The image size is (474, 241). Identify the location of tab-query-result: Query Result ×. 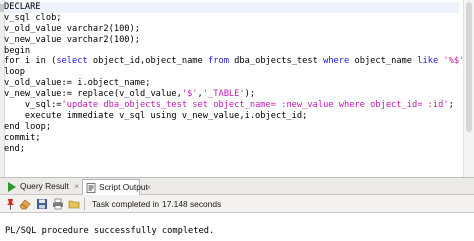
(42, 187).